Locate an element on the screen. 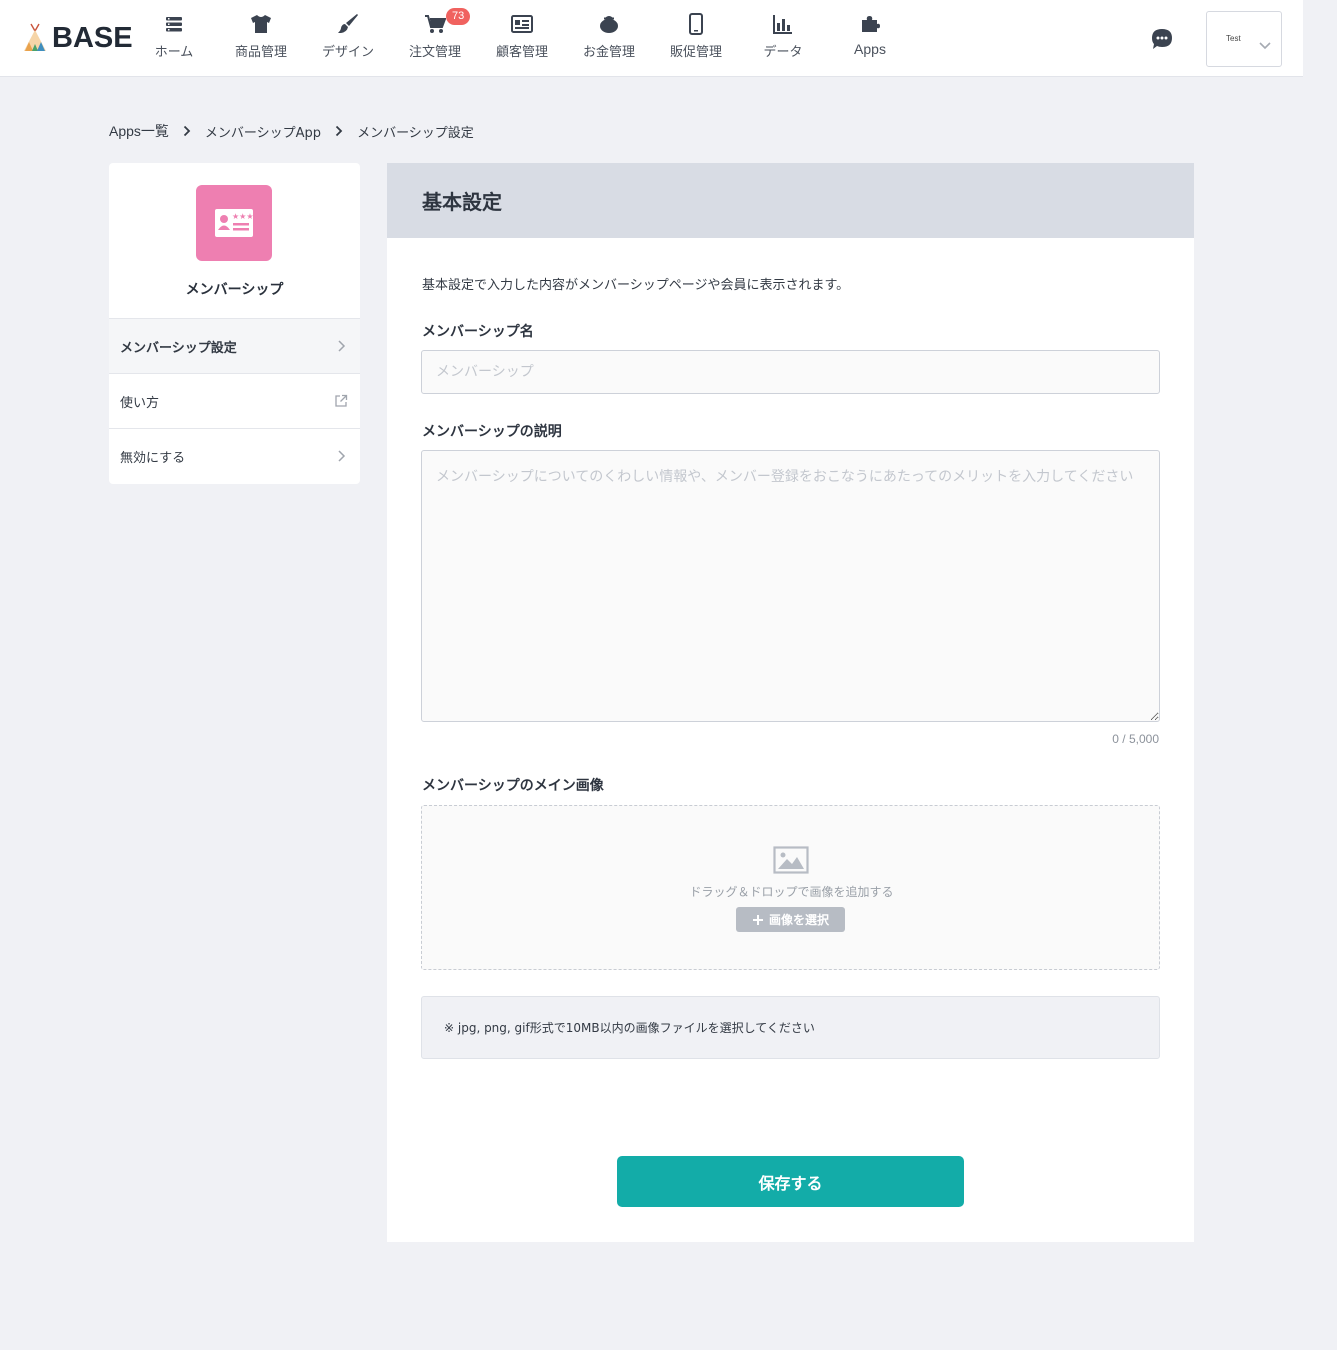 This screenshot has width=1337, height=1350. nav-home: ホーム is located at coordinates (174, 39).